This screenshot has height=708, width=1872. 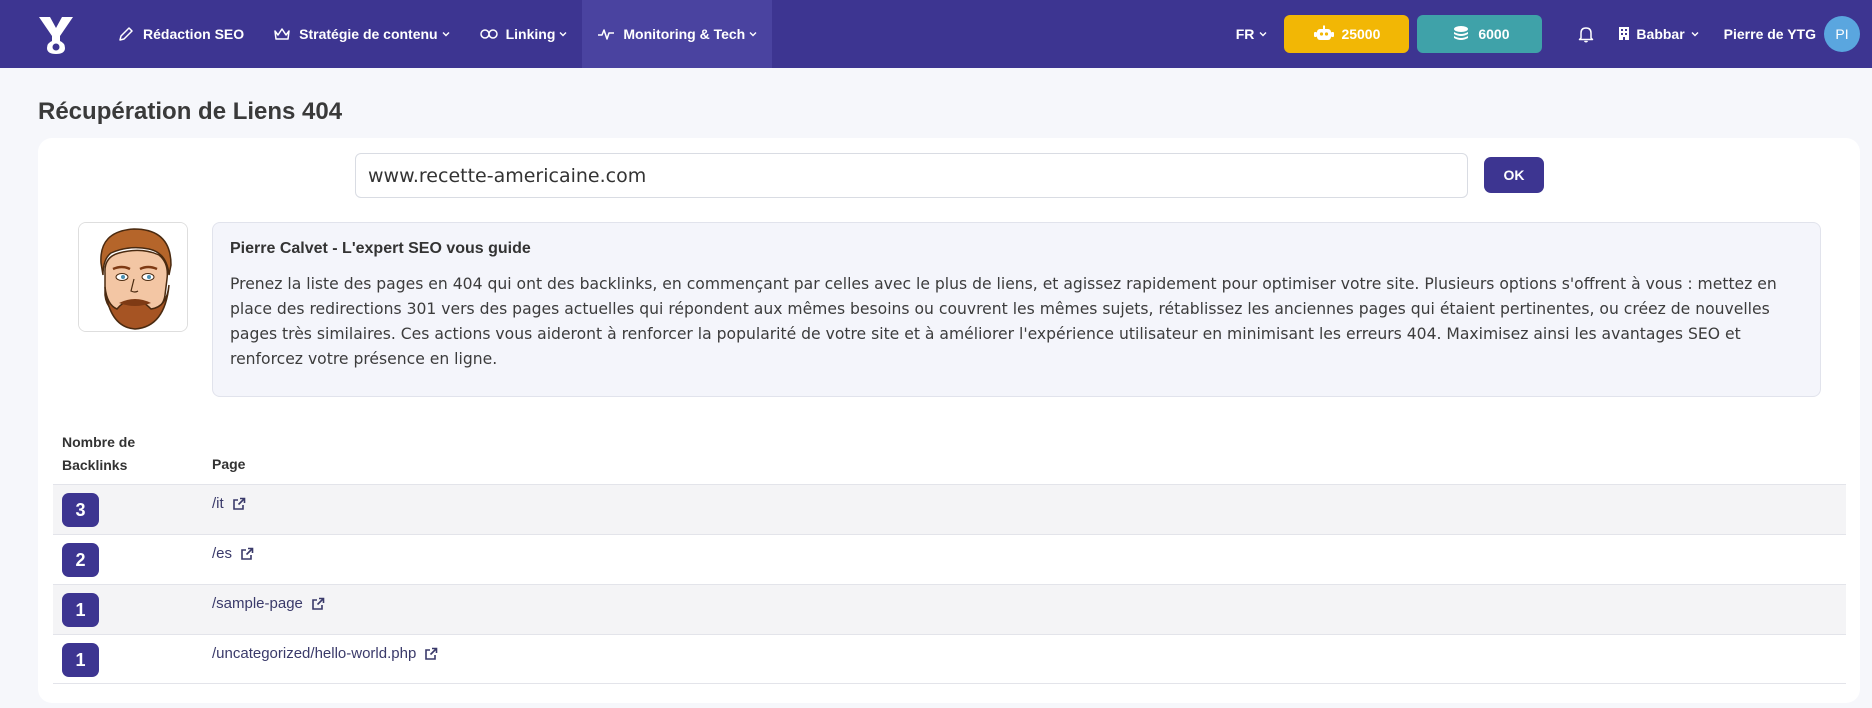 What do you see at coordinates (1842, 34) in the screenshot?
I see `user-avatar: PI` at bounding box center [1842, 34].